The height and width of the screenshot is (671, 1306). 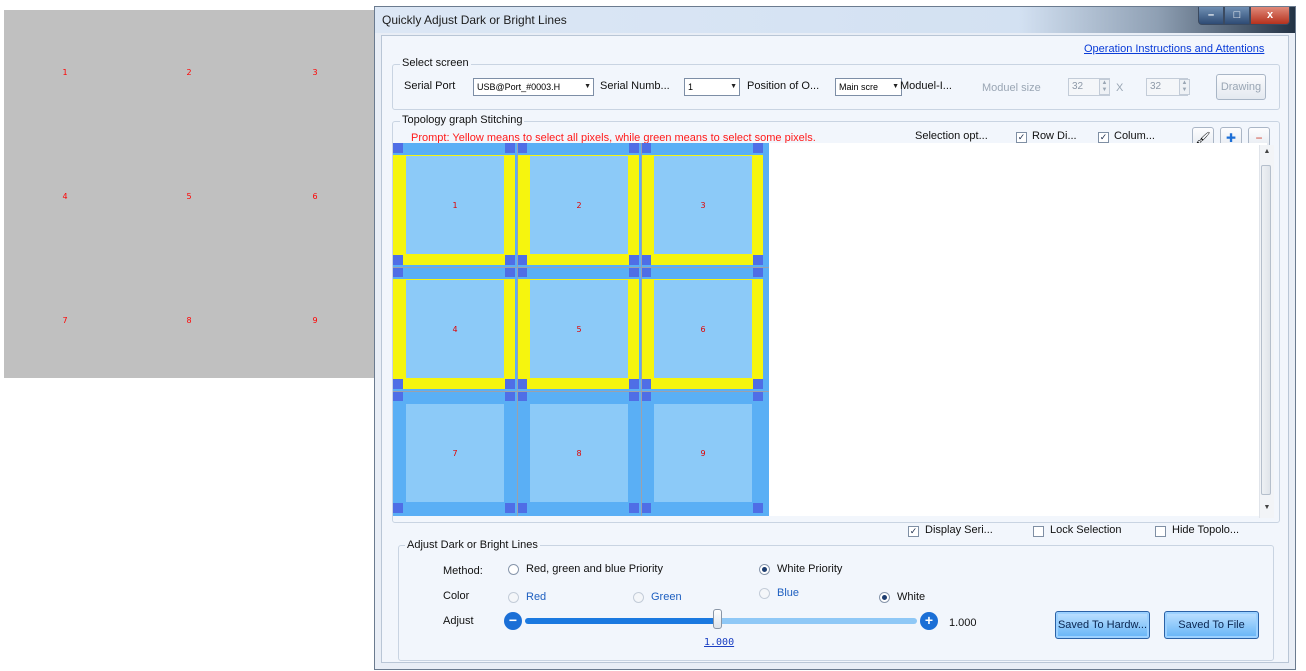 What do you see at coordinates (1160, 531) in the screenshot?
I see `hide-topology-checkbox` at bounding box center [1160, 531].